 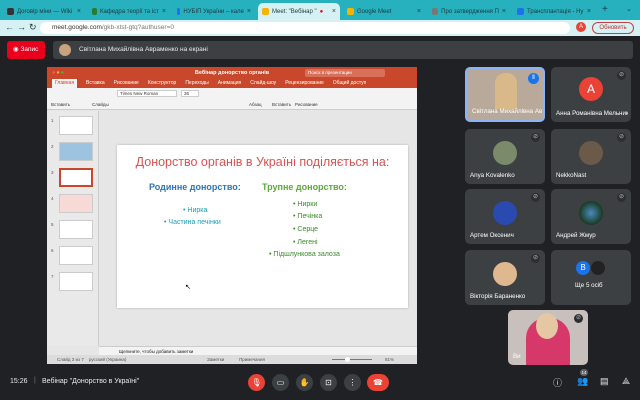 What do you see at coordinates (557, 382) in the screenshot?
I see `info-icon: ⓘ` at bounding box center [557, 382].